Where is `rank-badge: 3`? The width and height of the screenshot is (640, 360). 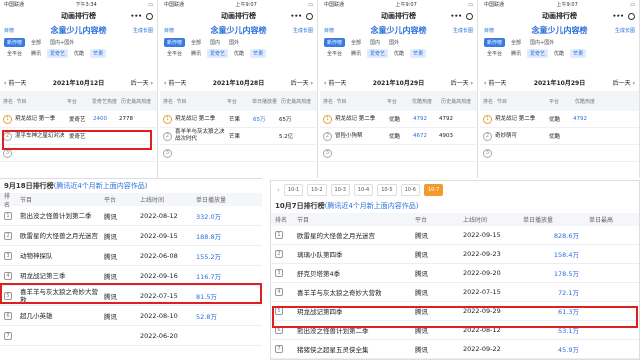
rank-badge: 3 is located at coordinates (487, 153).